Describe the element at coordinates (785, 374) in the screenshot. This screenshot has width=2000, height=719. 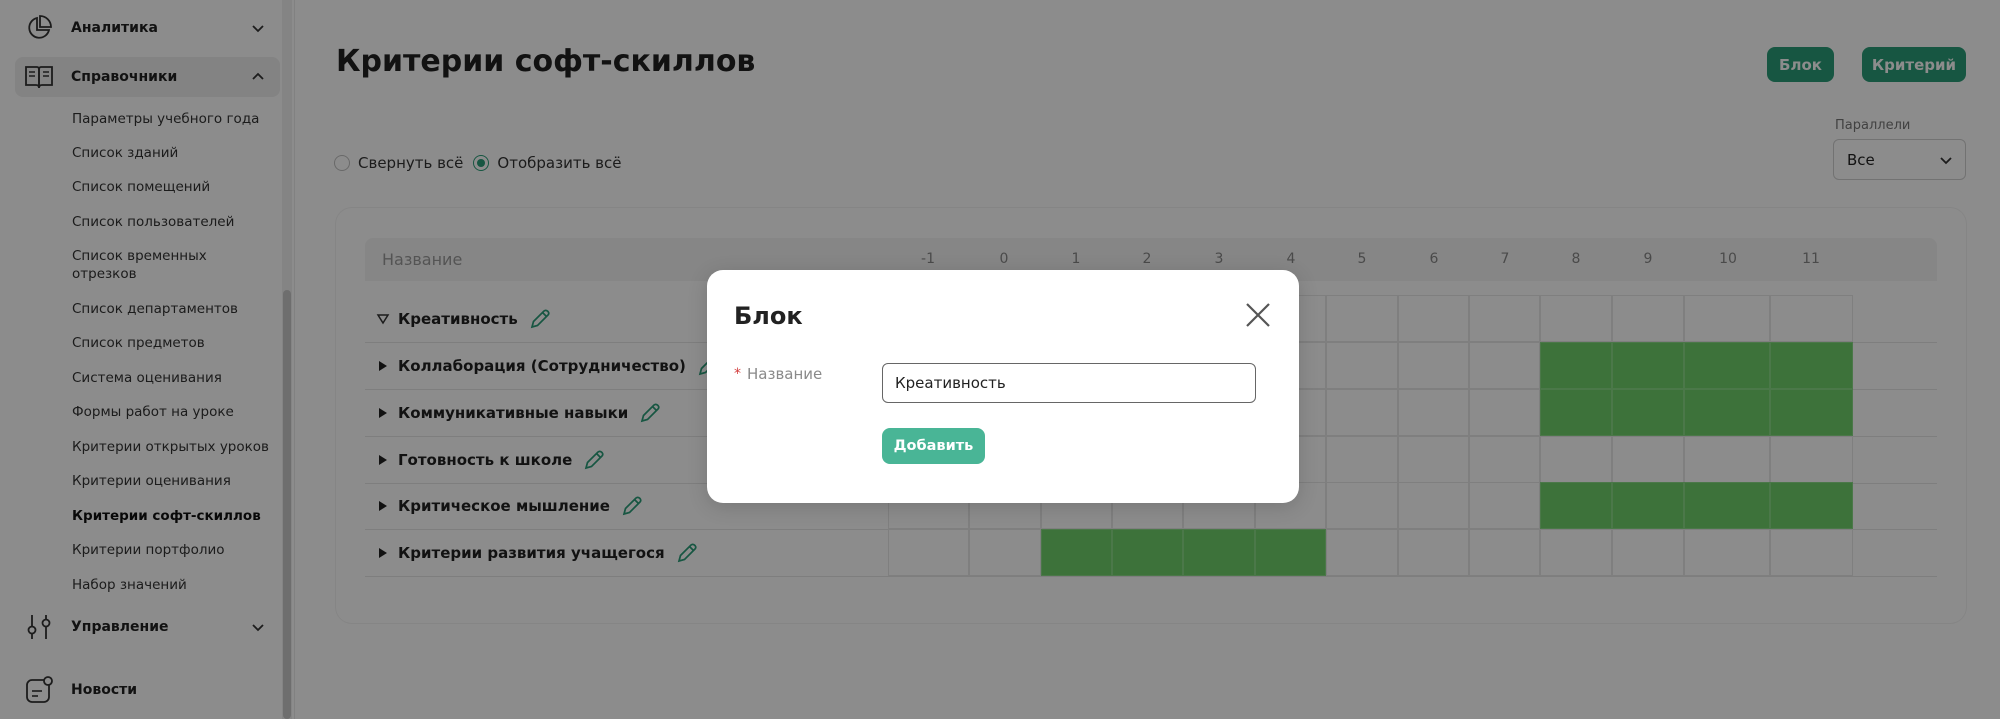
I see `name-field-label: Название` at that location.